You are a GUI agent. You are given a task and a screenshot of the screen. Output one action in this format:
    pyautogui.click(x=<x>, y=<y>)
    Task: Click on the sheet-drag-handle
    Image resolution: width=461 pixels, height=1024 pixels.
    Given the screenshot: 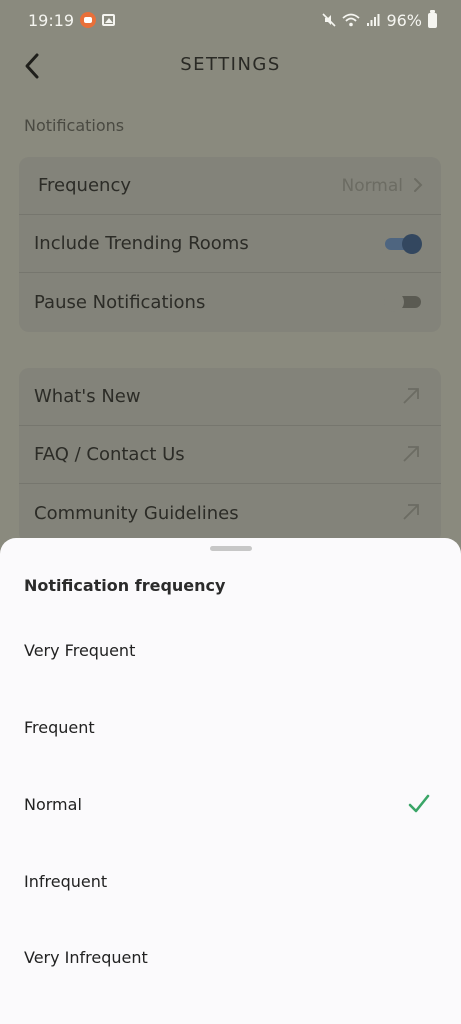 What is the action you would take?
    pyautogui.click(x=231, y=548)
    